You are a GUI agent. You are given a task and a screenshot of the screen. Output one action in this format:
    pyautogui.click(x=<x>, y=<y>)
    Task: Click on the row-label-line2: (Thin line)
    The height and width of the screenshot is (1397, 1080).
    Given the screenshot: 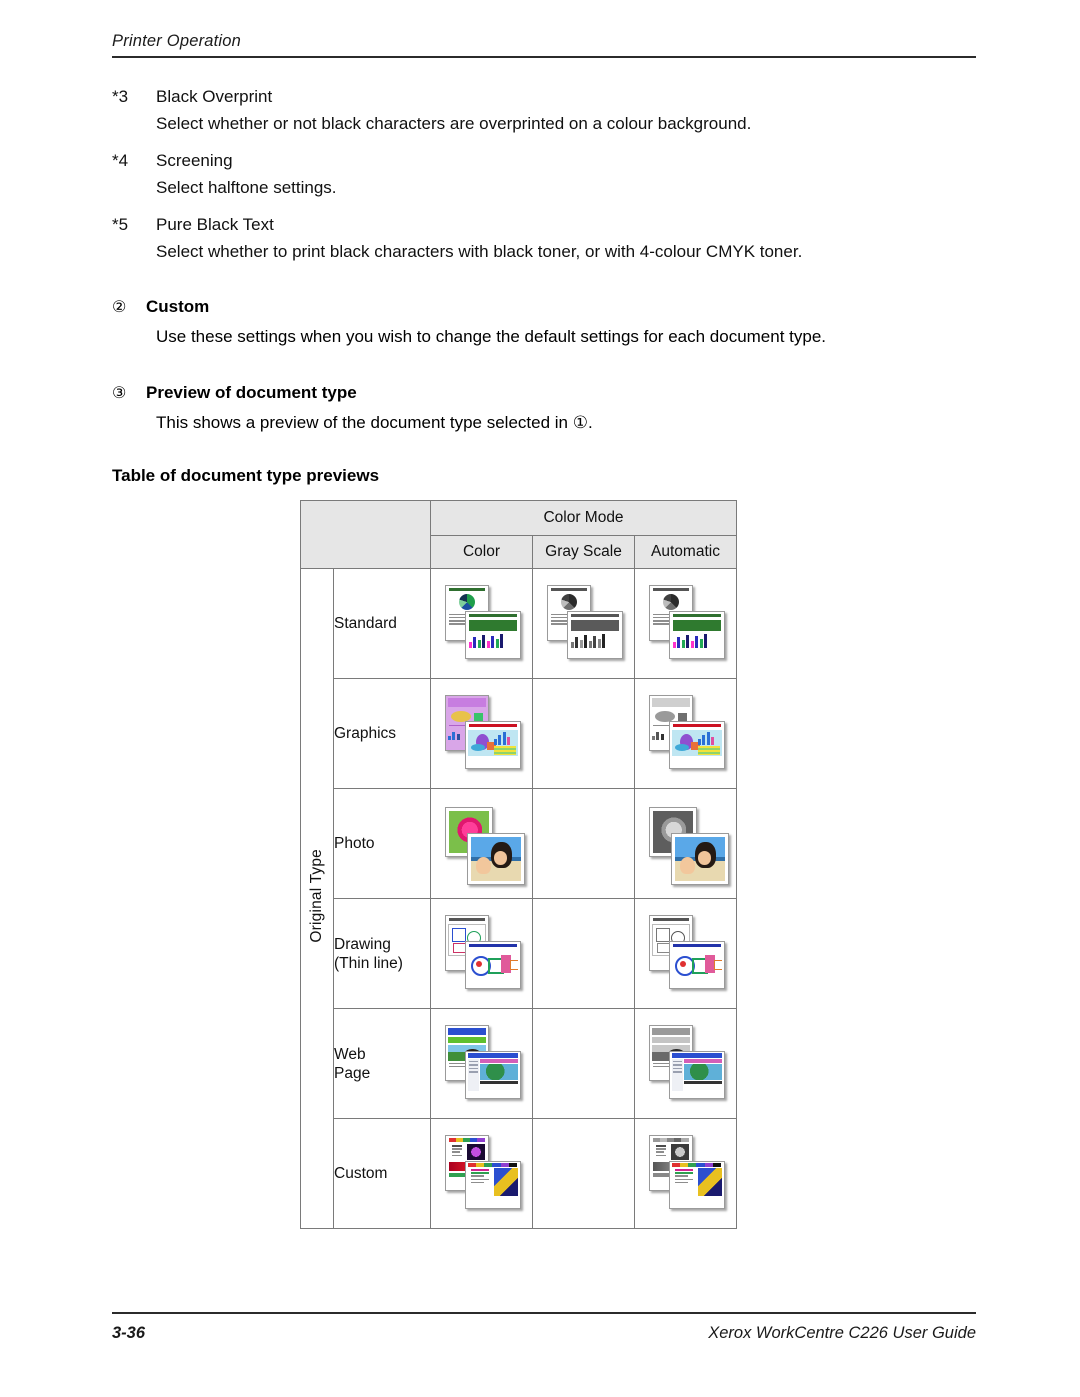 What is the action you would take?
    pyautogui.click(x=368, y=963)
    